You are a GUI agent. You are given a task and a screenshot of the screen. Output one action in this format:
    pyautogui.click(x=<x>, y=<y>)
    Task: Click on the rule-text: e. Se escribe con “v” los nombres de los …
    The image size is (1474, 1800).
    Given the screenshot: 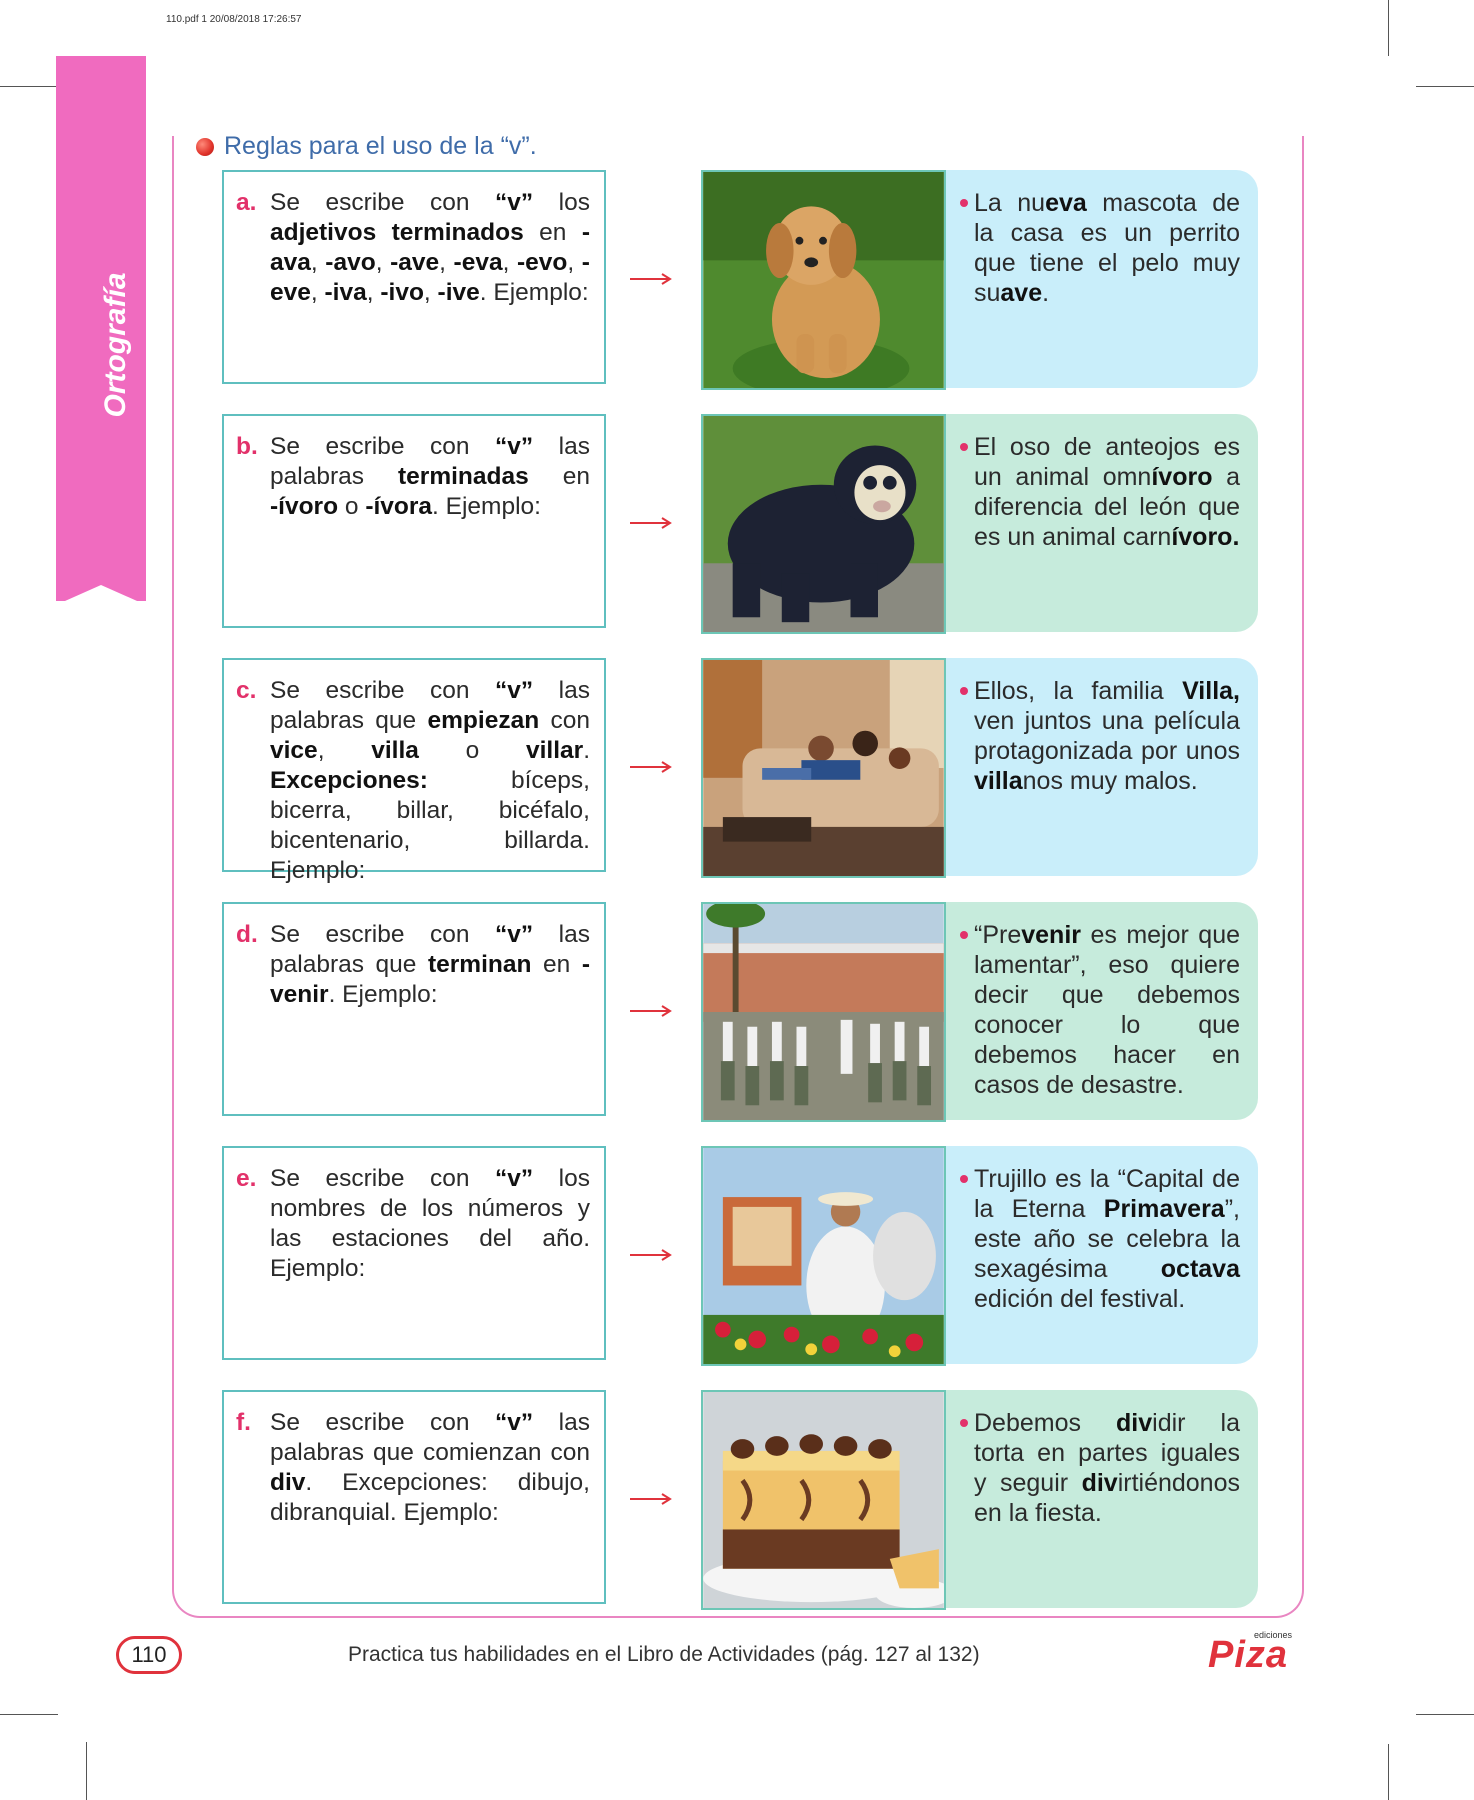 What is the action you would take?
    pyautogui.click(x=413, y=1224)
    